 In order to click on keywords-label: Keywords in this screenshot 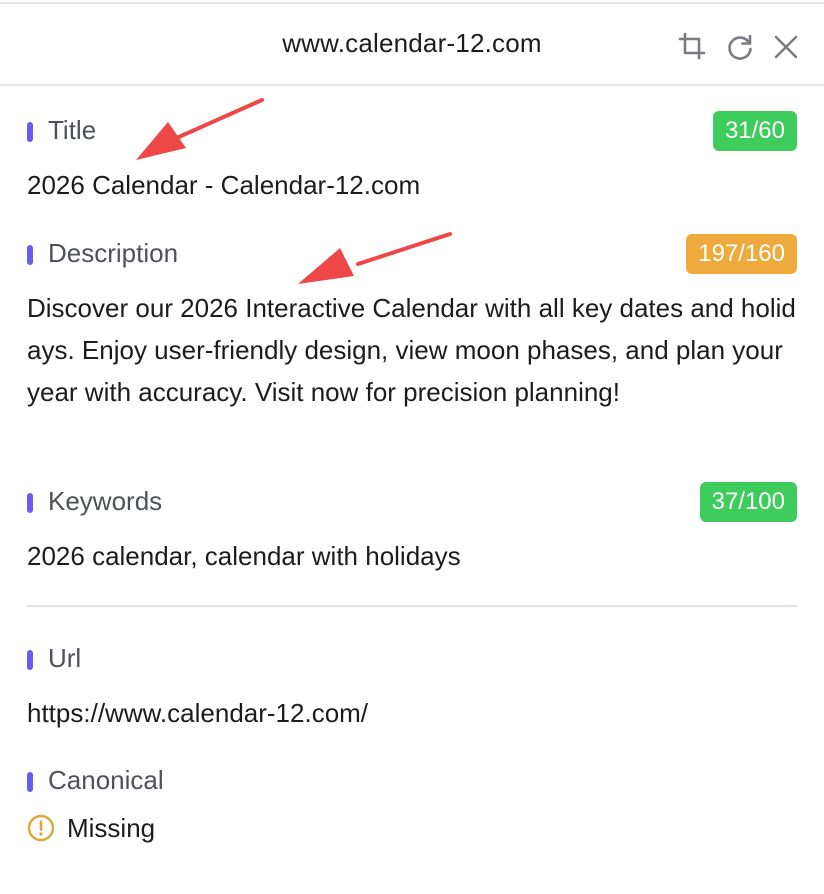, I will do `click(105, 501)`.